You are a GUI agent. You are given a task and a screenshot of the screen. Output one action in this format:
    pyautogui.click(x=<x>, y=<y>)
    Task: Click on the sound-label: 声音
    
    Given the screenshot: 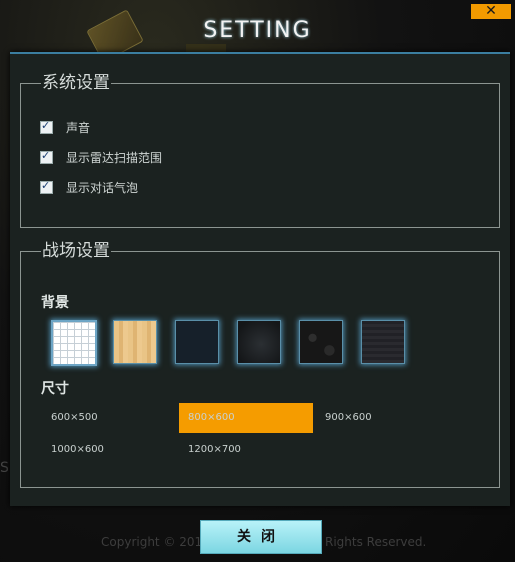 What is the action you would take?
    pyautogui.click(x=78, y=127)
    